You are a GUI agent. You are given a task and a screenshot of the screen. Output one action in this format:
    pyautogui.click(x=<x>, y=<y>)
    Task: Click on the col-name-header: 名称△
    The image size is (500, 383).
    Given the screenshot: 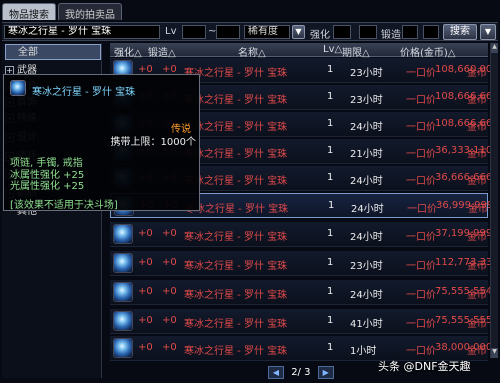 What is the action you would take?
    pyautogui.click(x=252, y=51)
    